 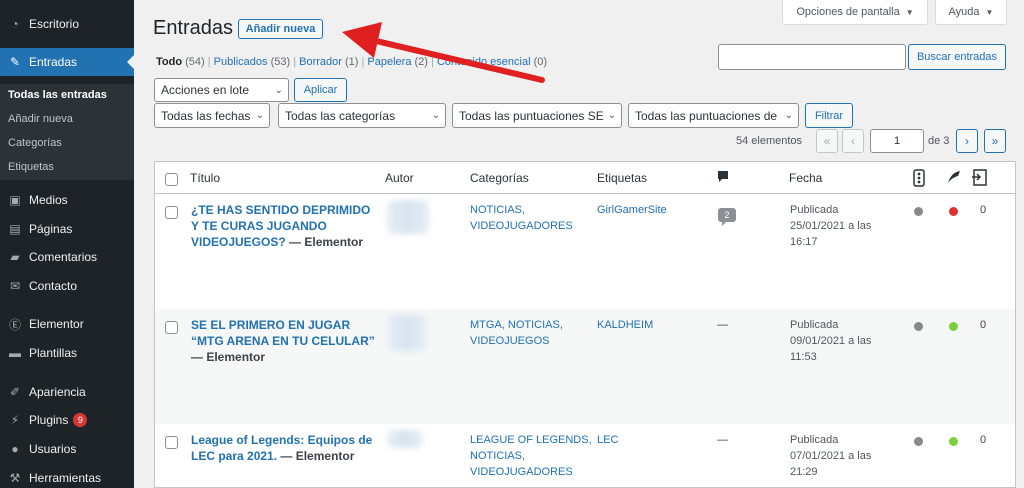 I want to click on menu-label: Páginas, so click(x=51, y=229).